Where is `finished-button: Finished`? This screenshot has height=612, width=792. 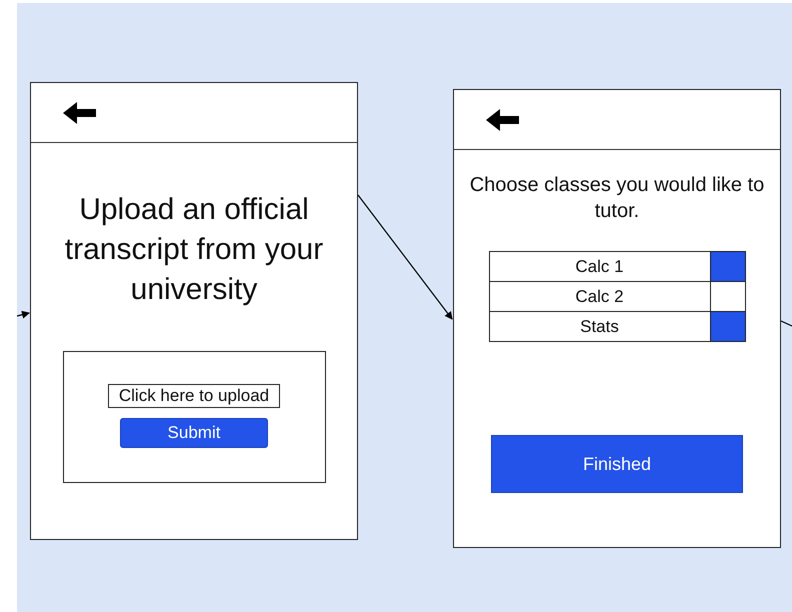 finished-button: Finished is located at coordinates (617, 464).